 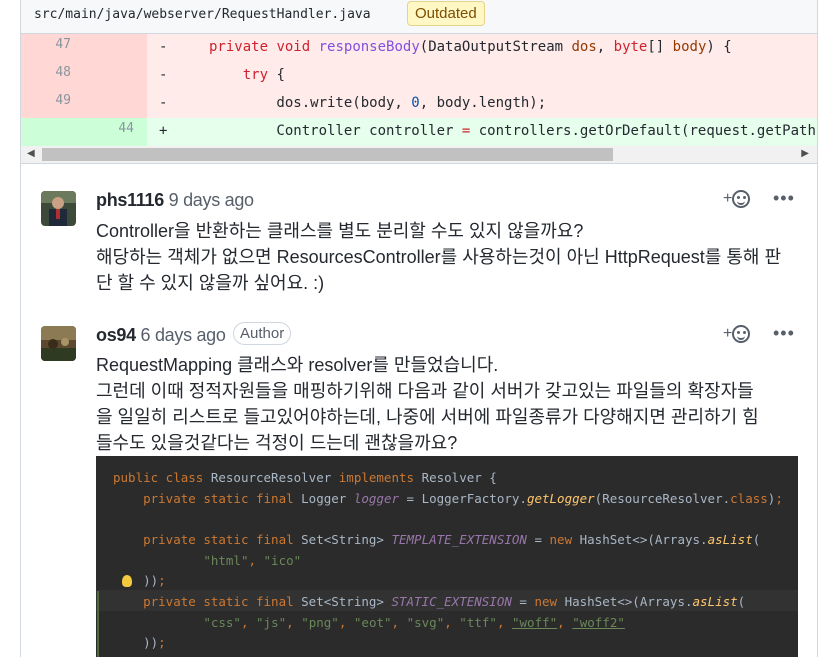 I want to click on author-badge: Author, so click(x=262, y=333).